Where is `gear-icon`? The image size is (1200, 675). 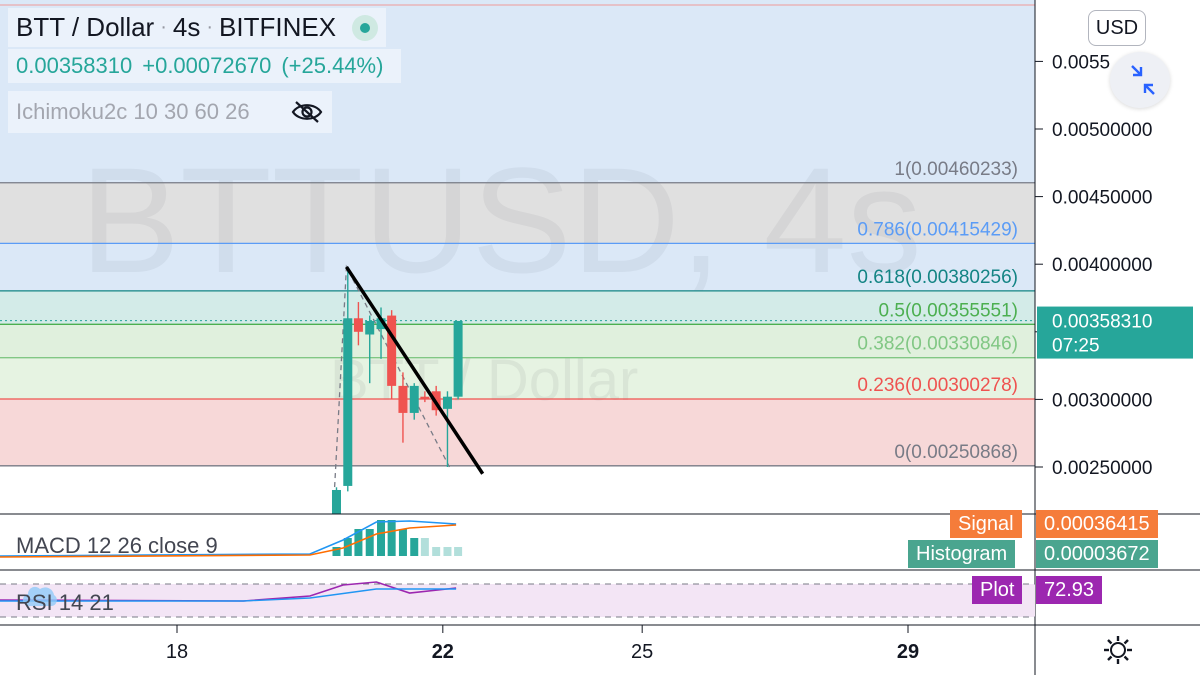
gear-icon is located at coordinates (1118, 650).